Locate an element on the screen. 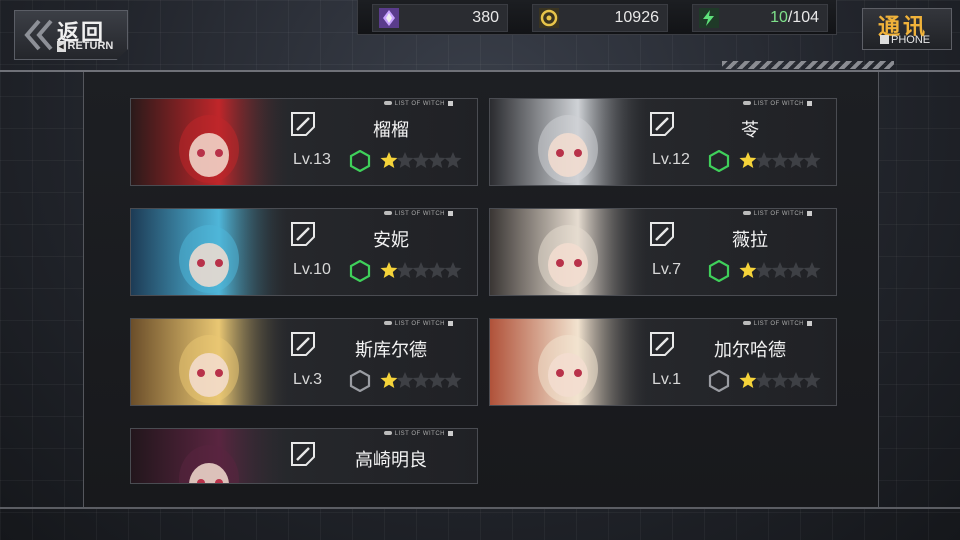 The image size is (960, 540). witch-name: 高崎明良 is located at coordinates (391, 460).